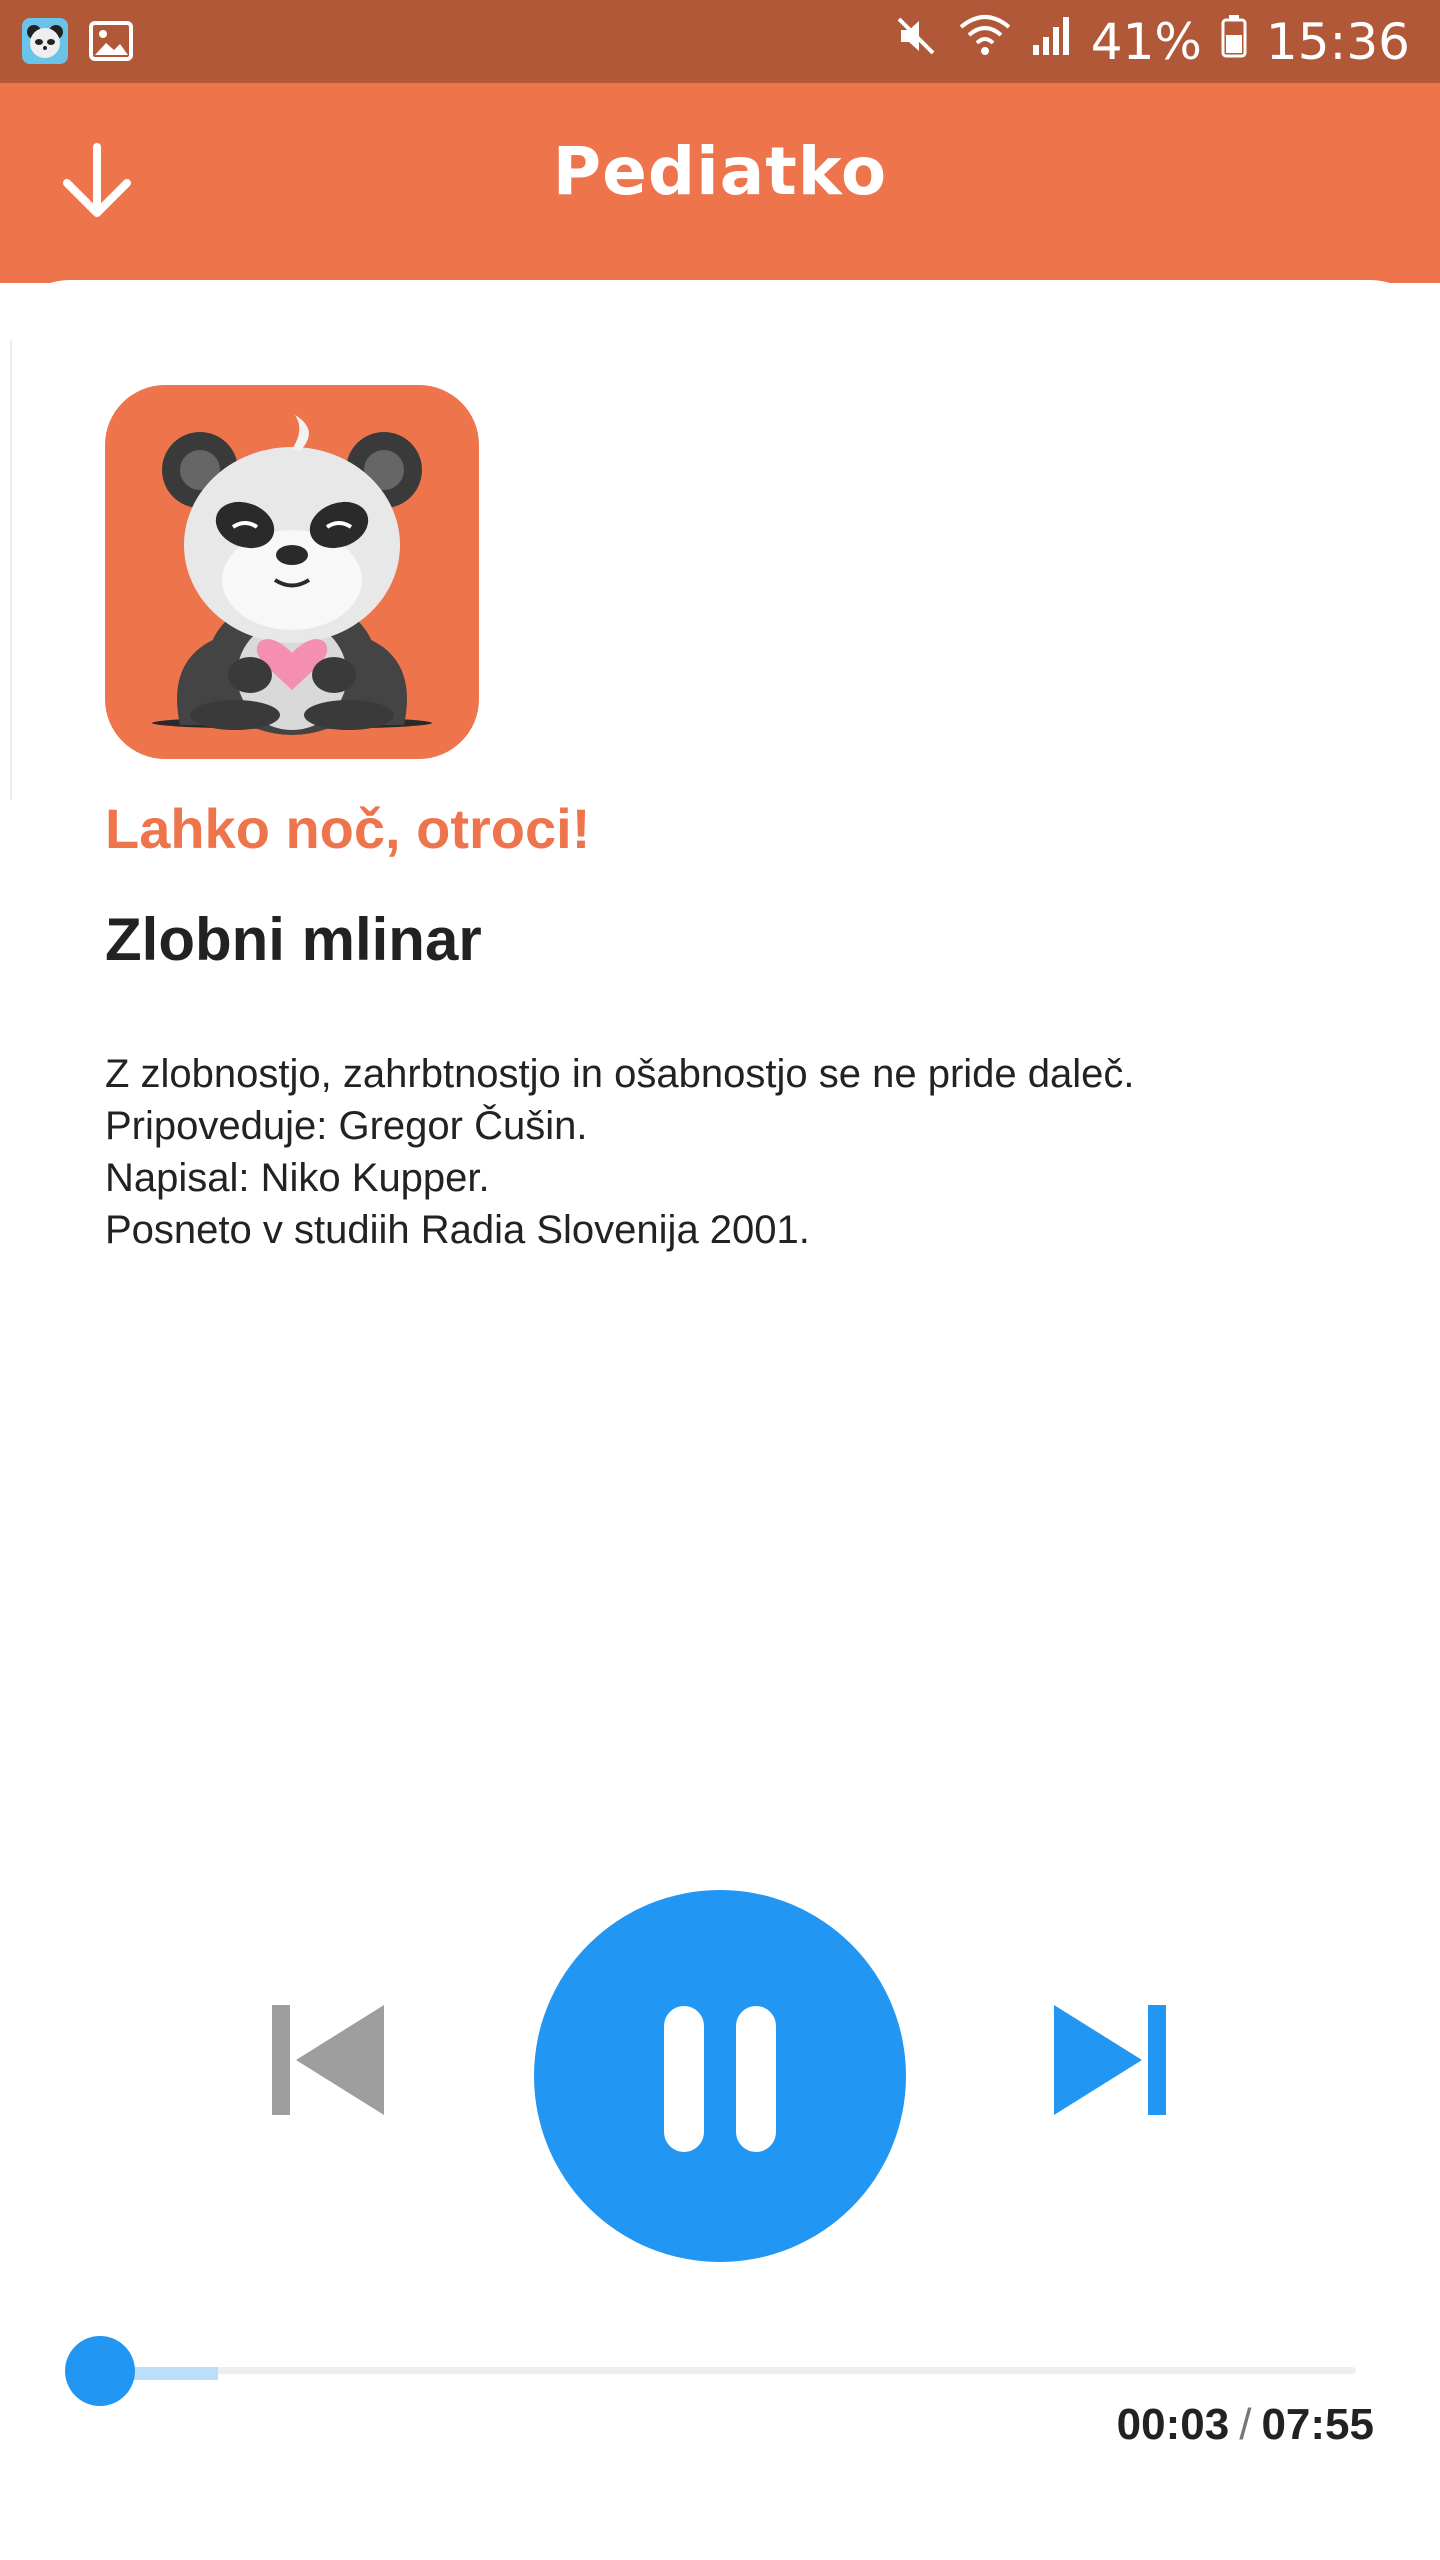 This screenshot has height=2560, width=1440. I want to click on time-display: 00:03/07:55, so click(1245, 2425).